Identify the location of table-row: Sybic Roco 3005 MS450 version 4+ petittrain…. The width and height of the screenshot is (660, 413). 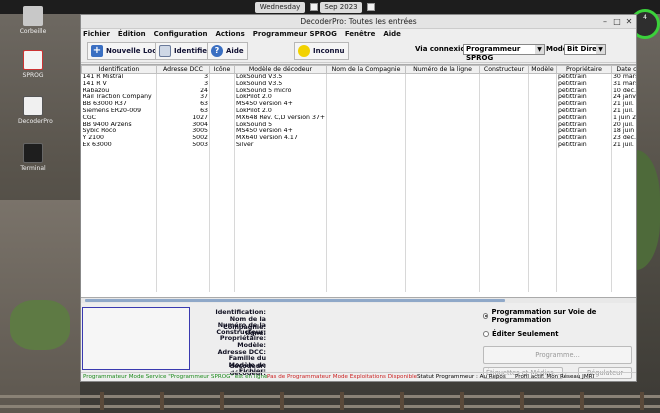
(358, 132).